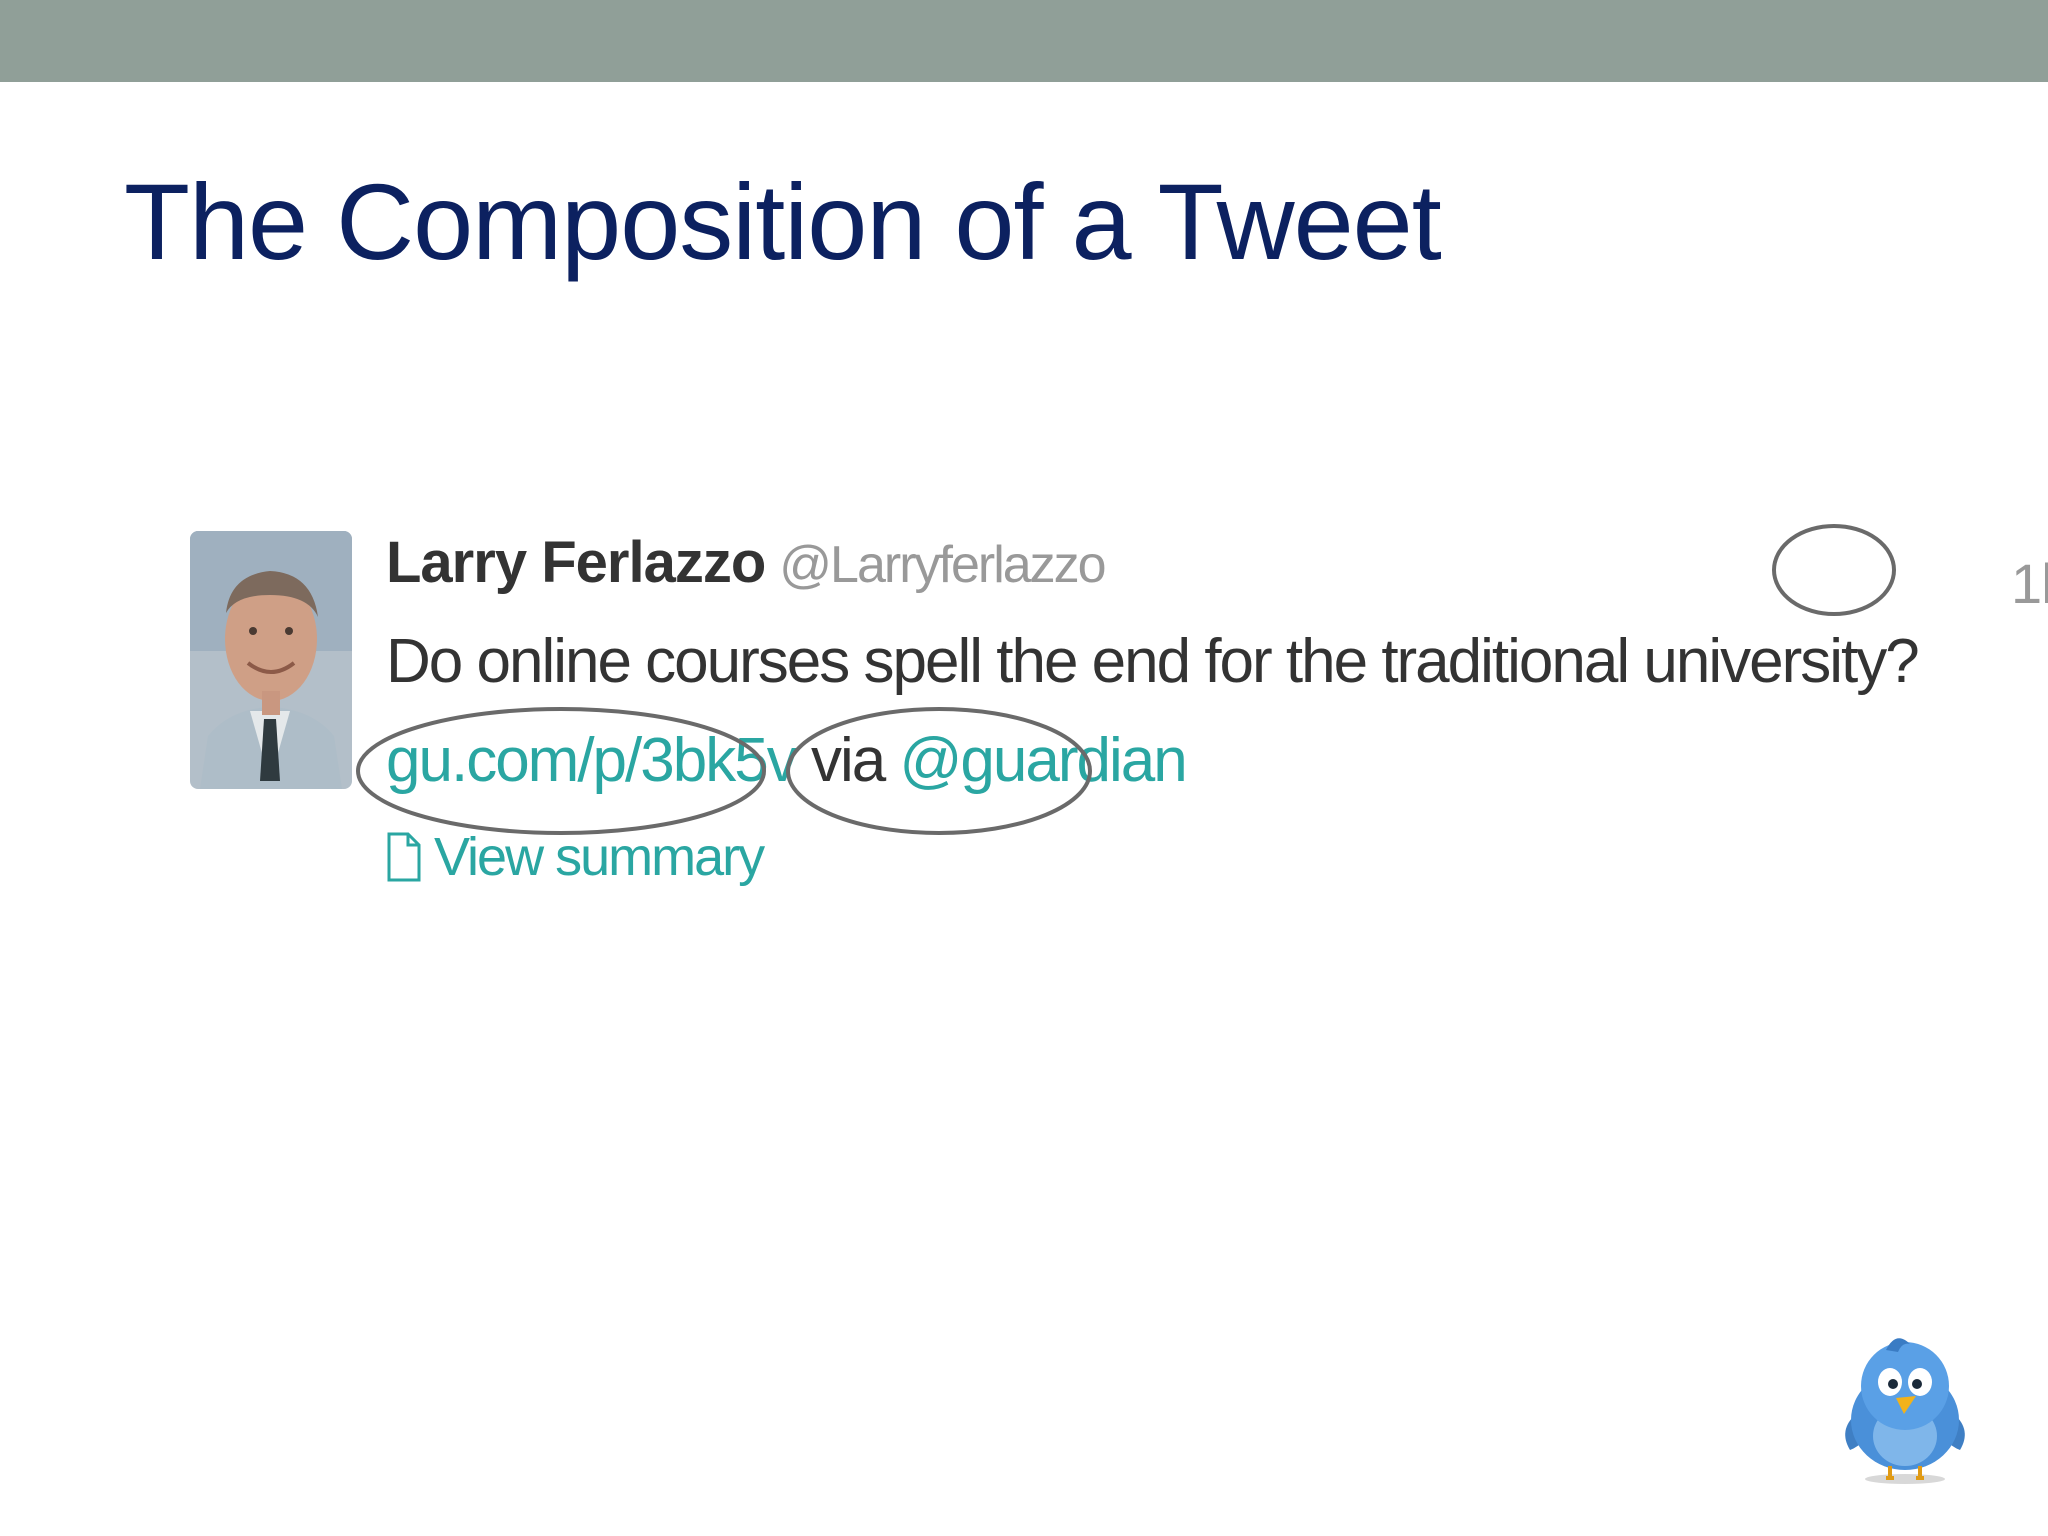 This screenshot has height=1536, width=2048. I want to click on tweet-links-line: gu.com/p/3bk5v via @guardian, so click(787, 761).